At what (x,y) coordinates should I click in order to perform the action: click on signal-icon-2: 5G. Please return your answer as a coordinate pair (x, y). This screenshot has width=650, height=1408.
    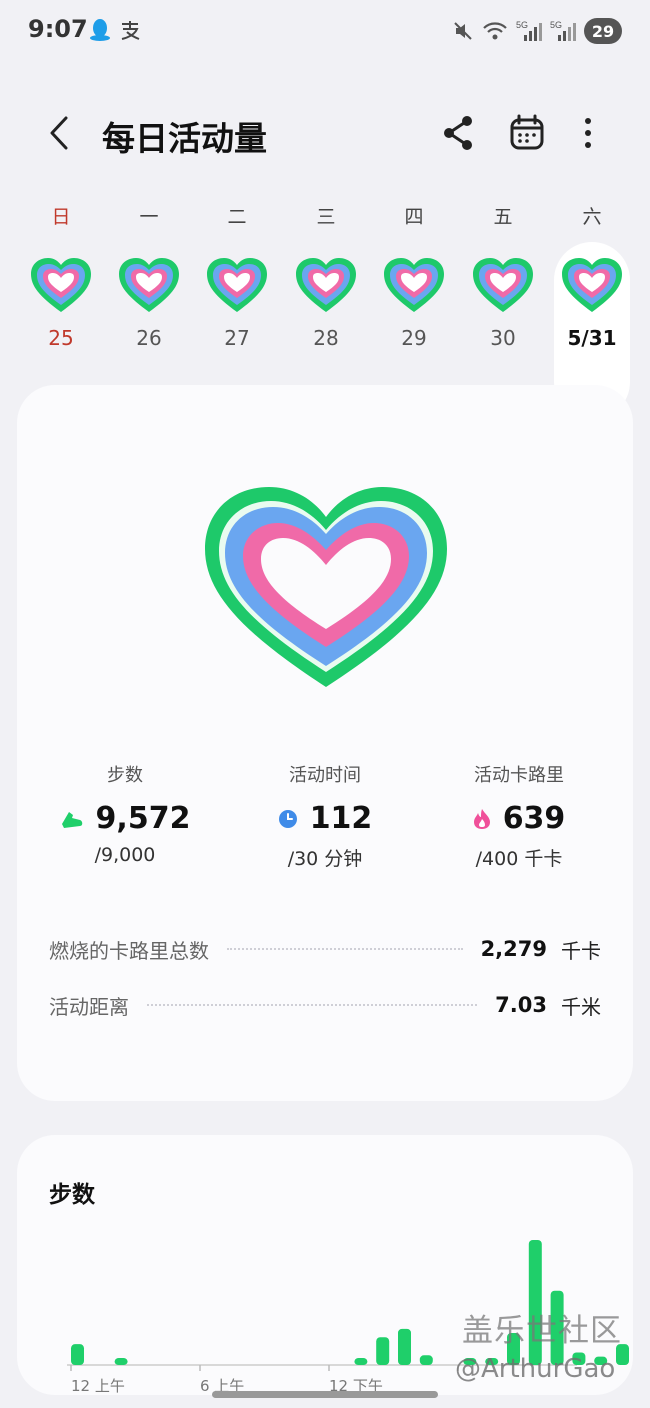
    Looking at the image, I should click on (563, 30).